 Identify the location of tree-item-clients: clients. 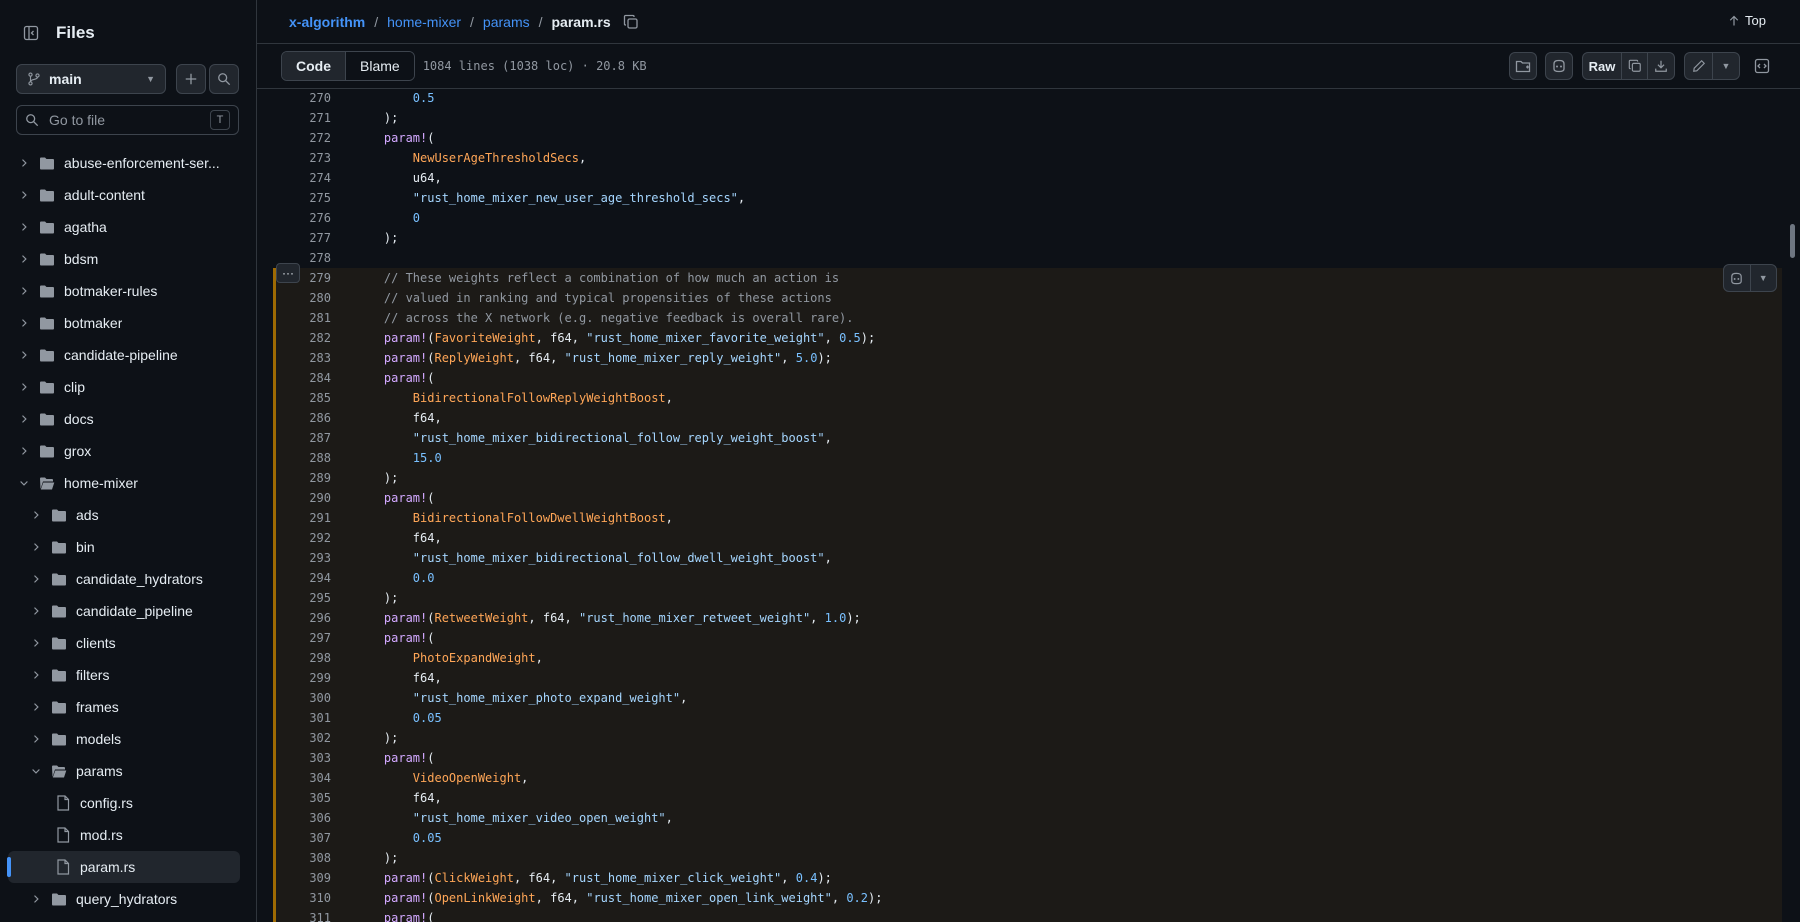
(124, 643).